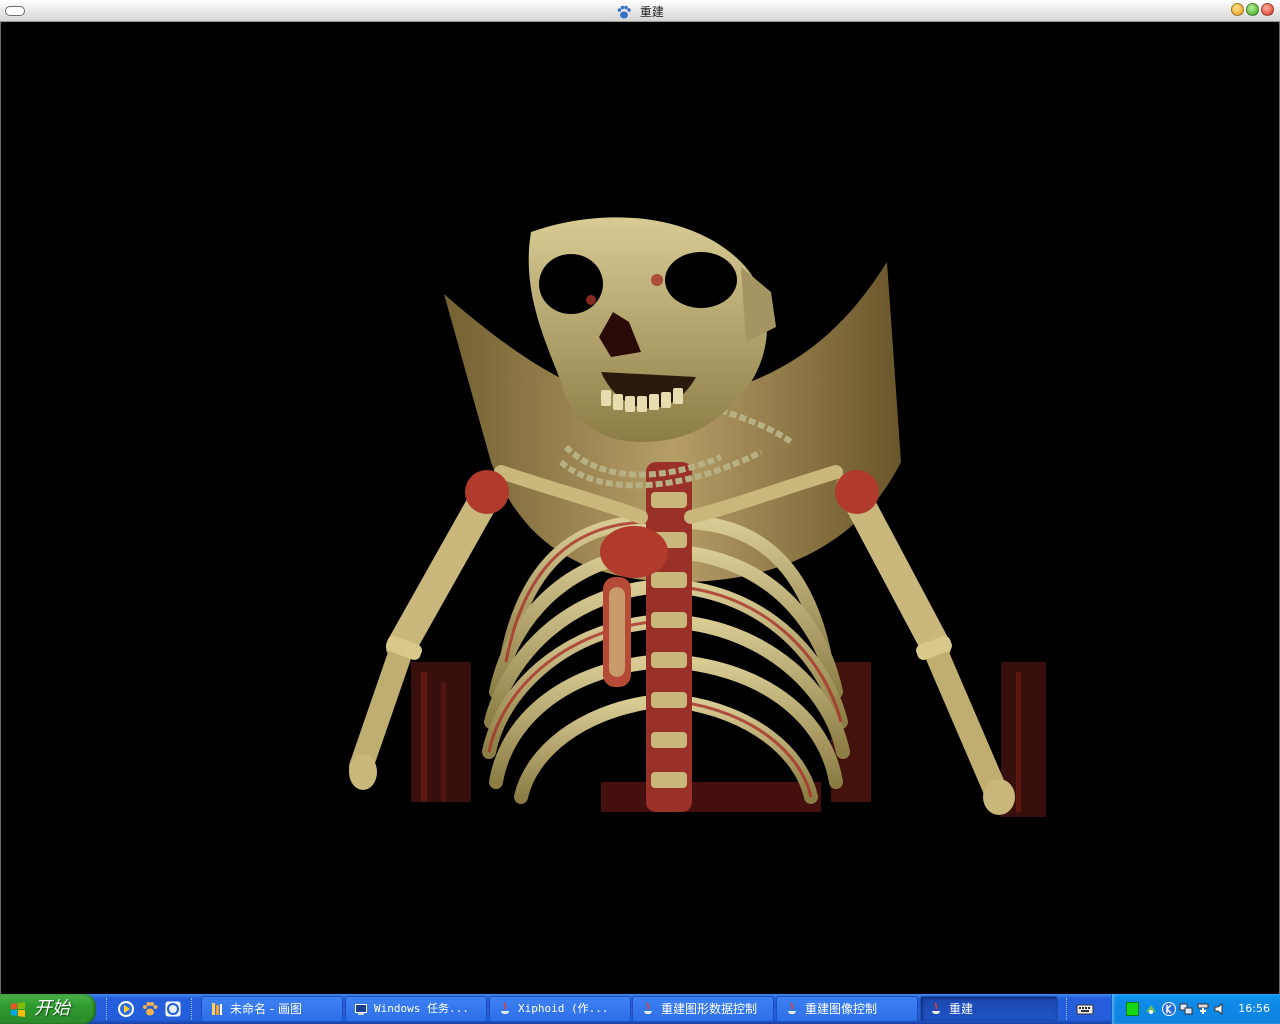  Describe the element at coordinates (961, 1009) in the screenshot. I see `task-label: 重建` at that location.